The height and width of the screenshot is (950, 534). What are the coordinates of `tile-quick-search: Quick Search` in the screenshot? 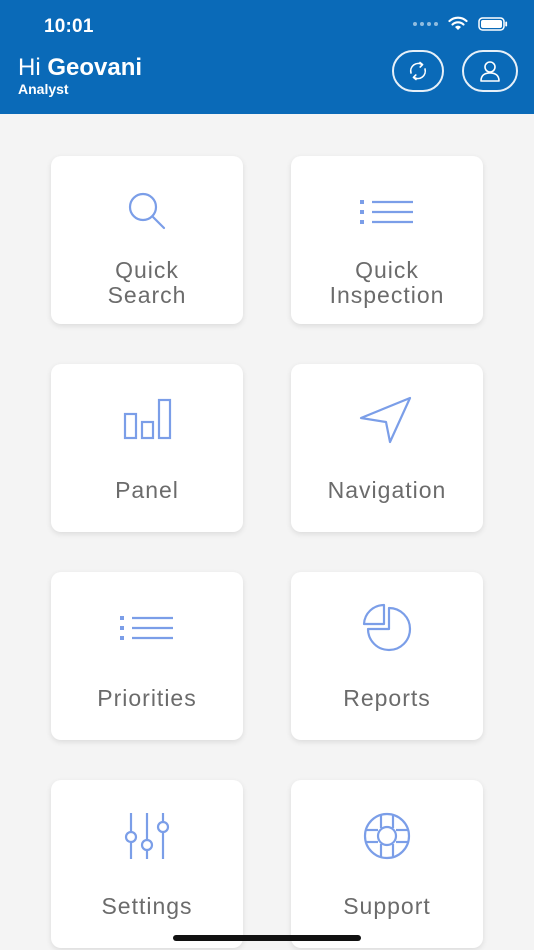 It's located at (147, 240).